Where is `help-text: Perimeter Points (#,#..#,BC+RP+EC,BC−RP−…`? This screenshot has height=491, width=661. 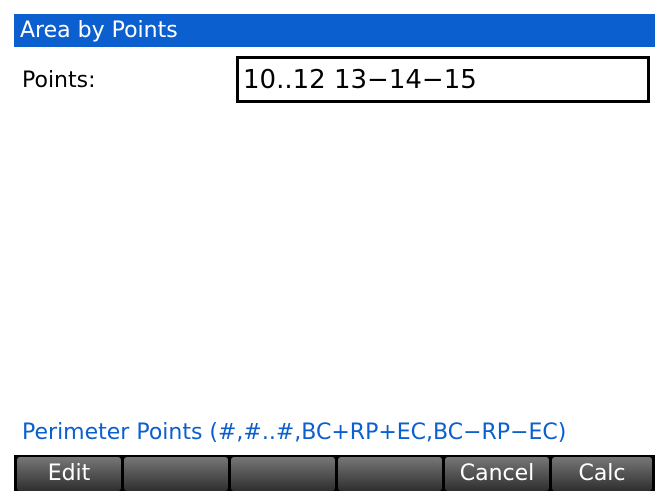
help-text: Perimeter Points (#,#..#,BC+RP+EC,BC−RP−… is located at coordinates (294, 432).